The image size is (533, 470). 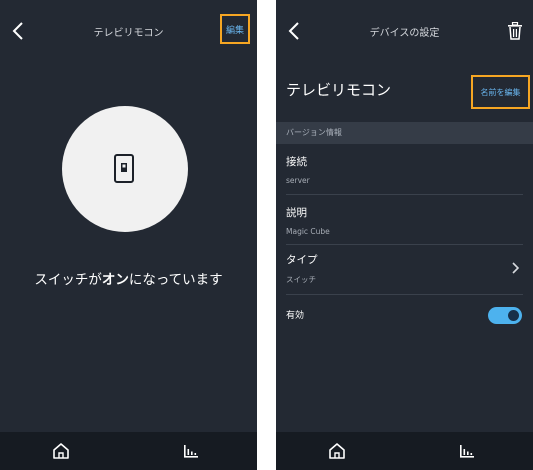 I want to click on switch-button, so click(x=125, y=169).